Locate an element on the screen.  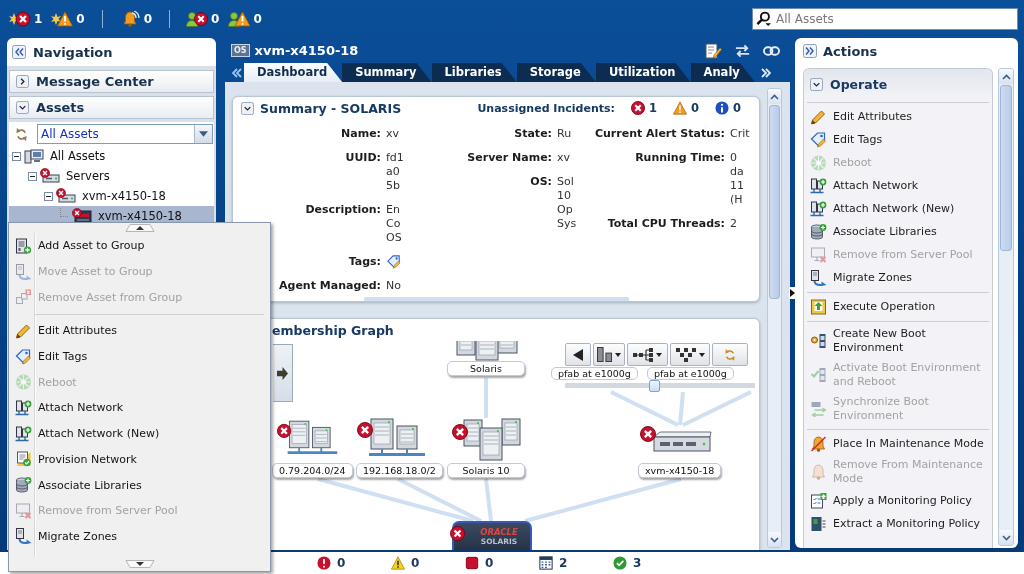
chevron-down-icon is located at coordinates (247, 108).